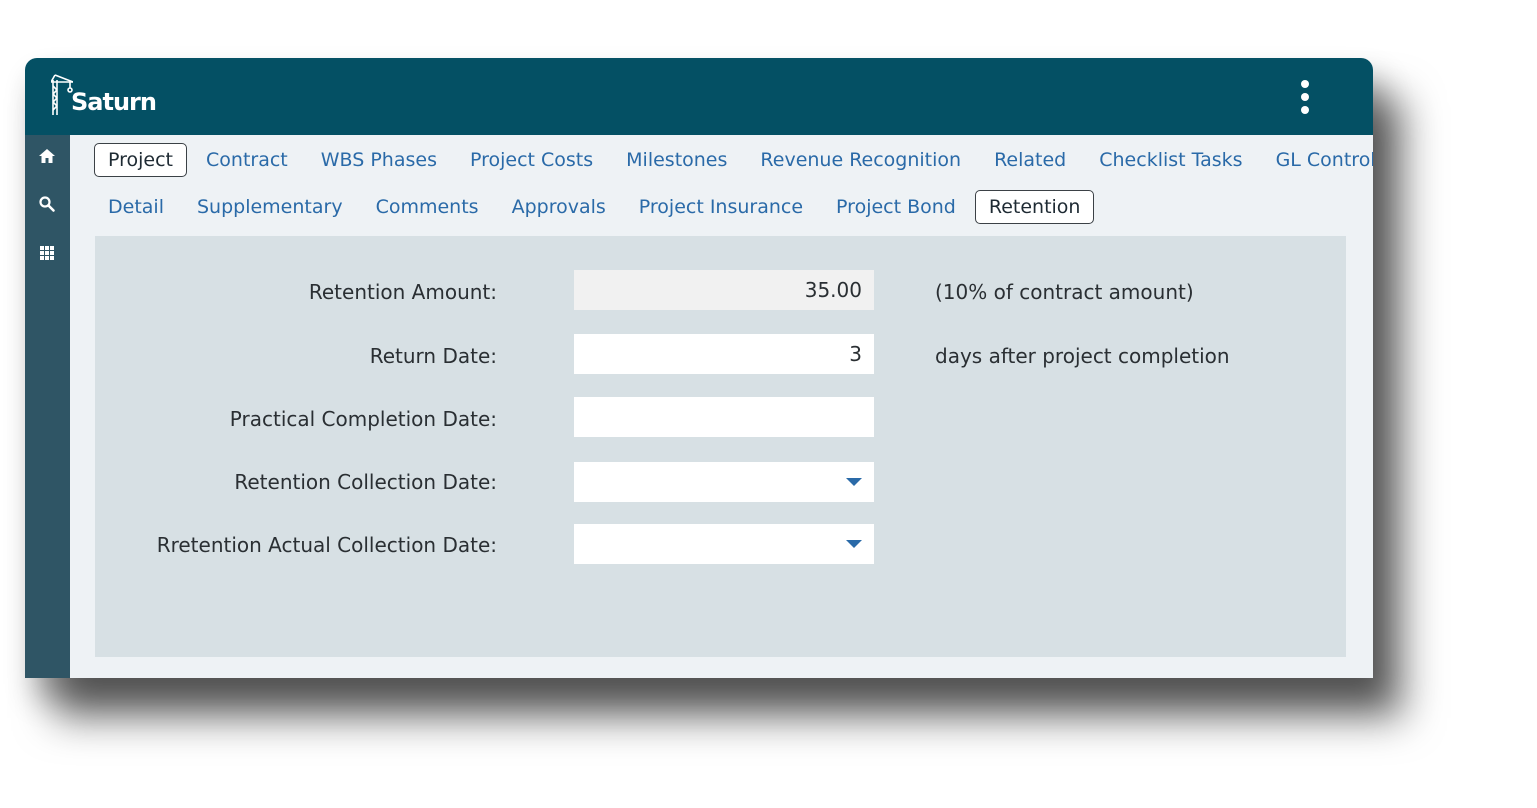 Image resolution: width=1537 pixels, height=808 pixels. Describe the element at coordinates (136, 207) in the screenshot. I see `tab-detail: Detail` at that location.